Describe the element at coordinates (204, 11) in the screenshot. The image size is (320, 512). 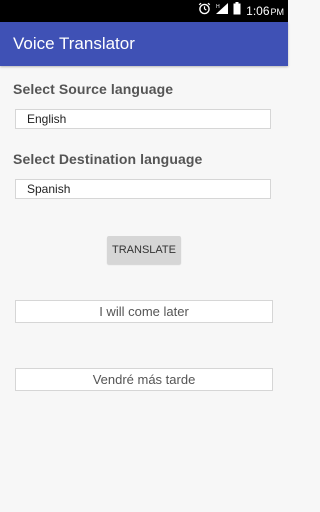
I see `alarm-icon` at that location.